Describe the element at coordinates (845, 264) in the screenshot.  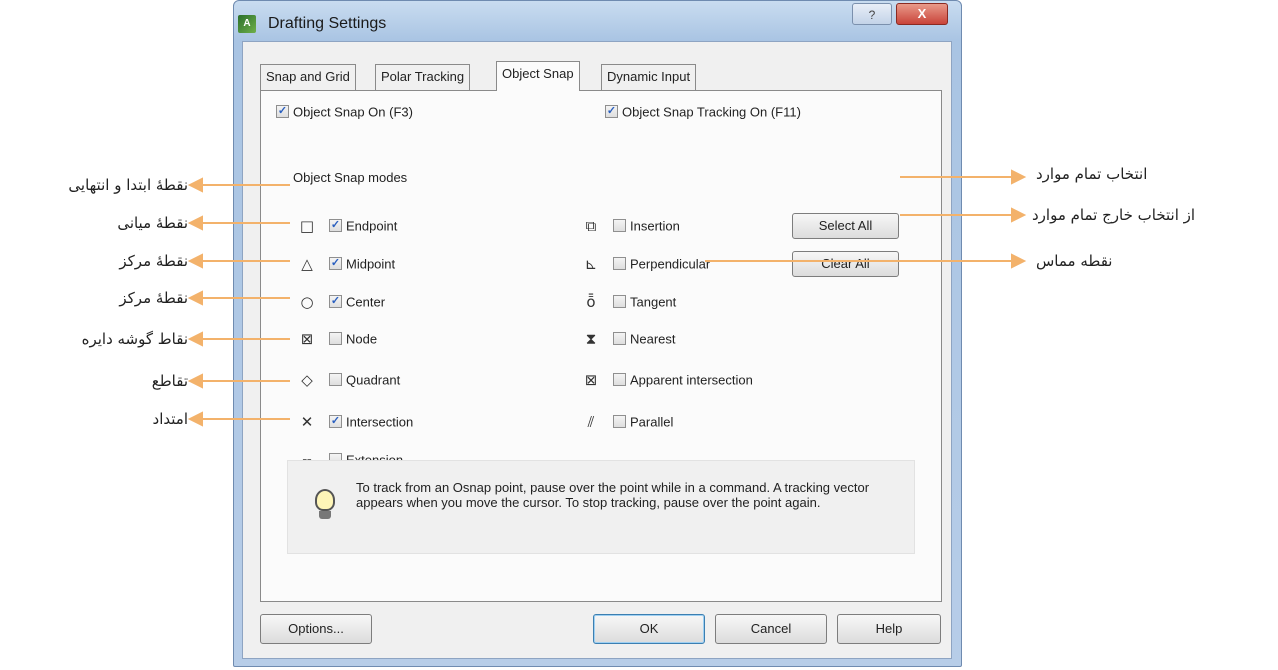
I see `clear-all-button: Clear All` at that location.